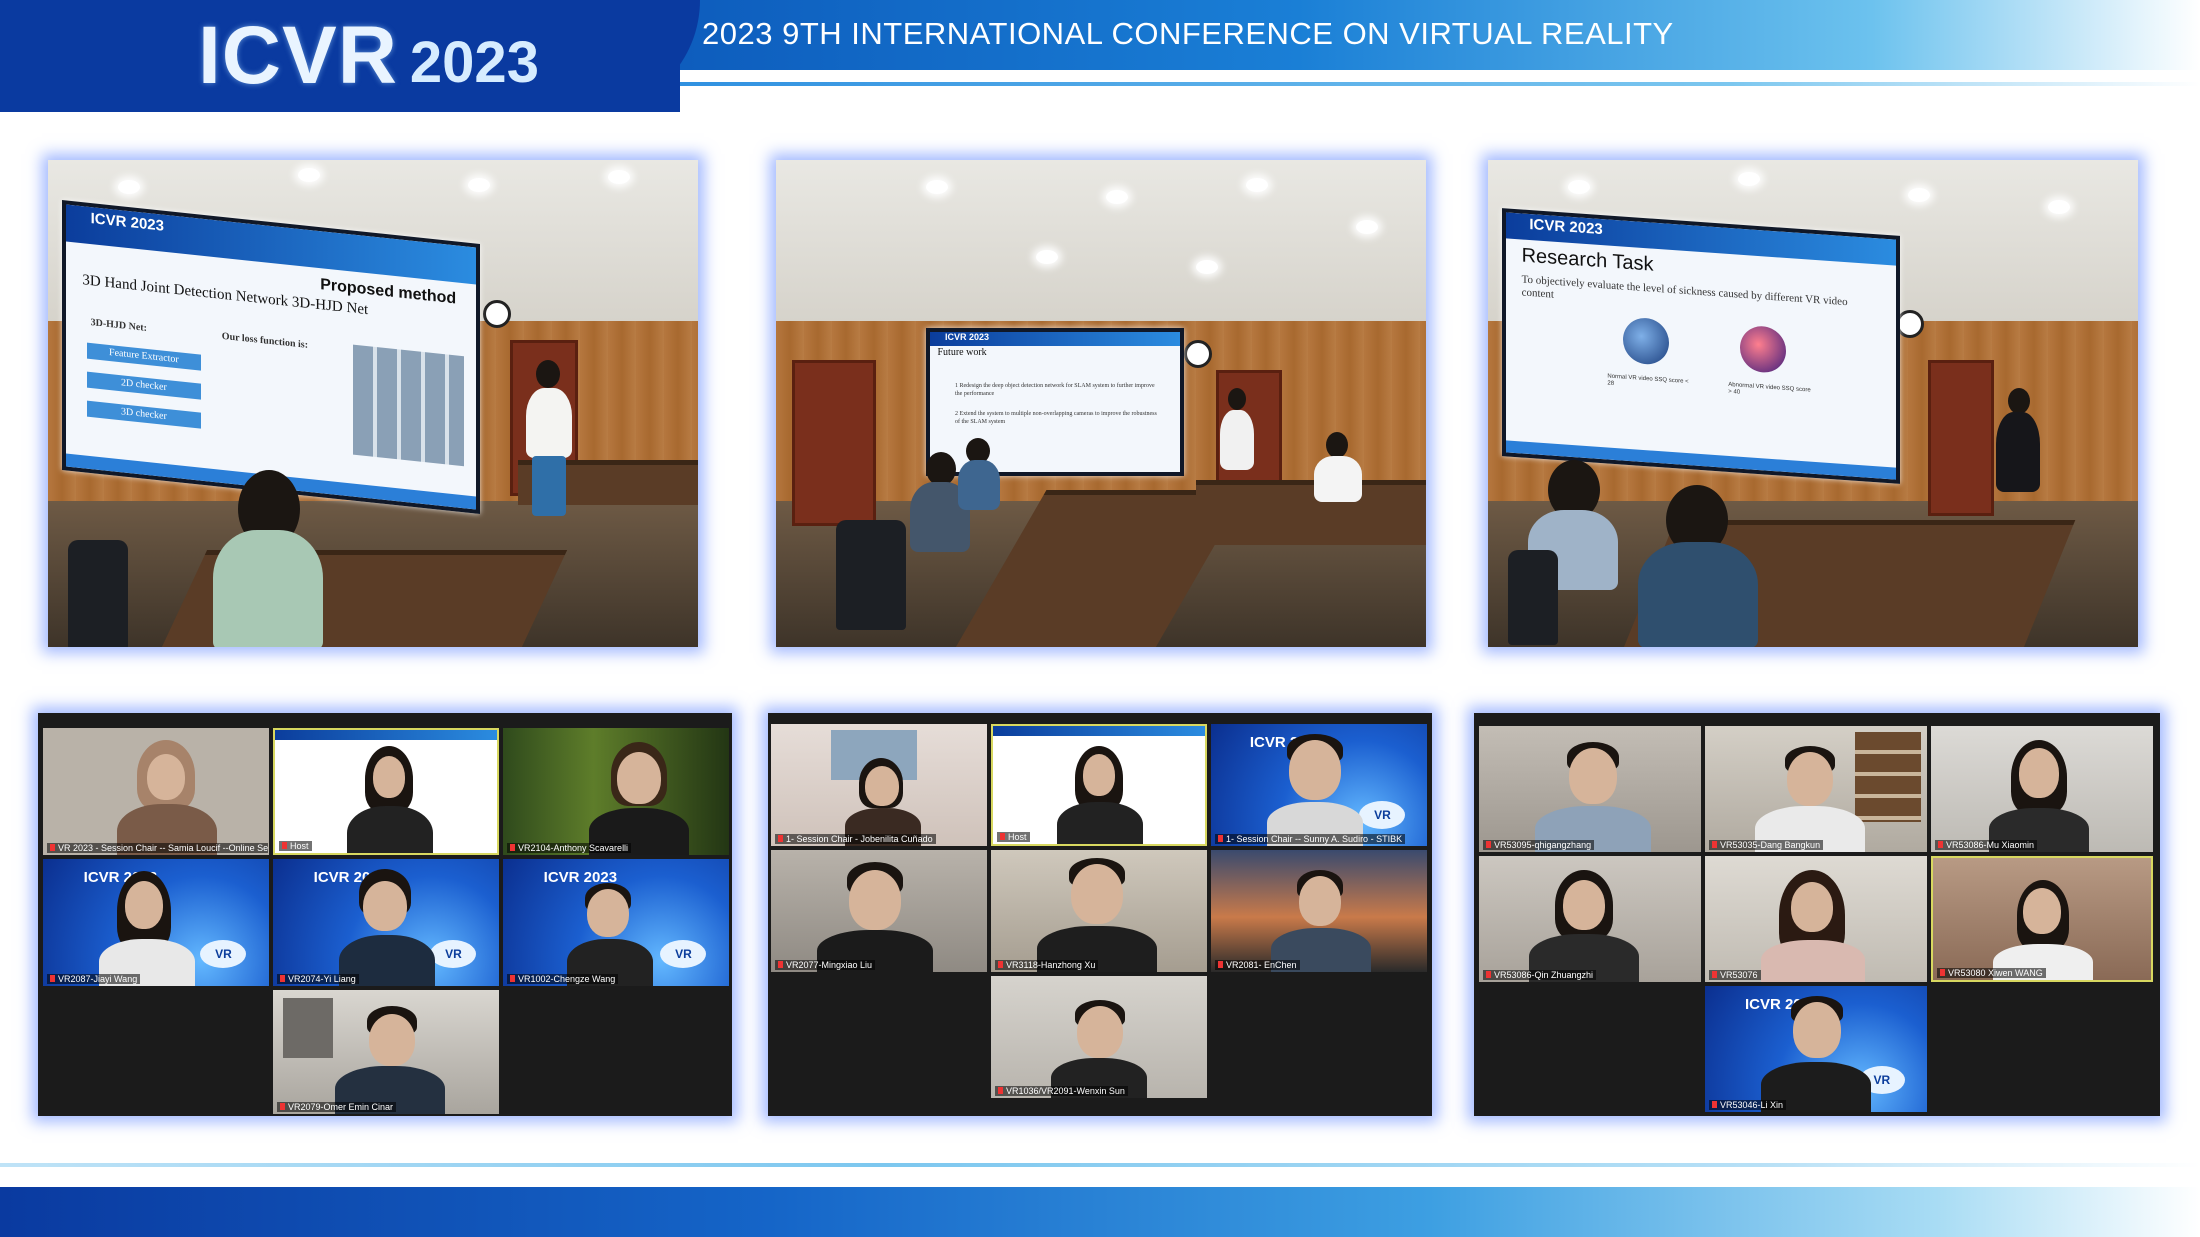  What do you see at coordinates (2042, 919) in the screenshot?
I see `participant-tile-active: VR53080 Xiwen WANG` at bounding box center [2042, 919].